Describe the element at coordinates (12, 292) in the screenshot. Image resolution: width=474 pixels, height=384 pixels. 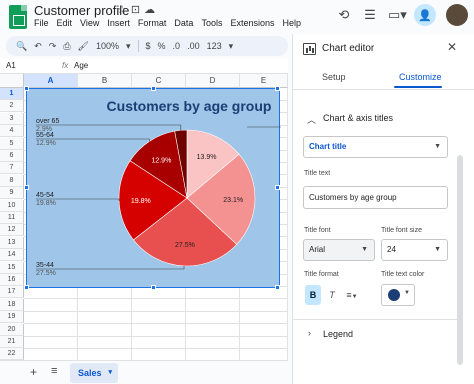
I see `row-header-17: 17` at that location.